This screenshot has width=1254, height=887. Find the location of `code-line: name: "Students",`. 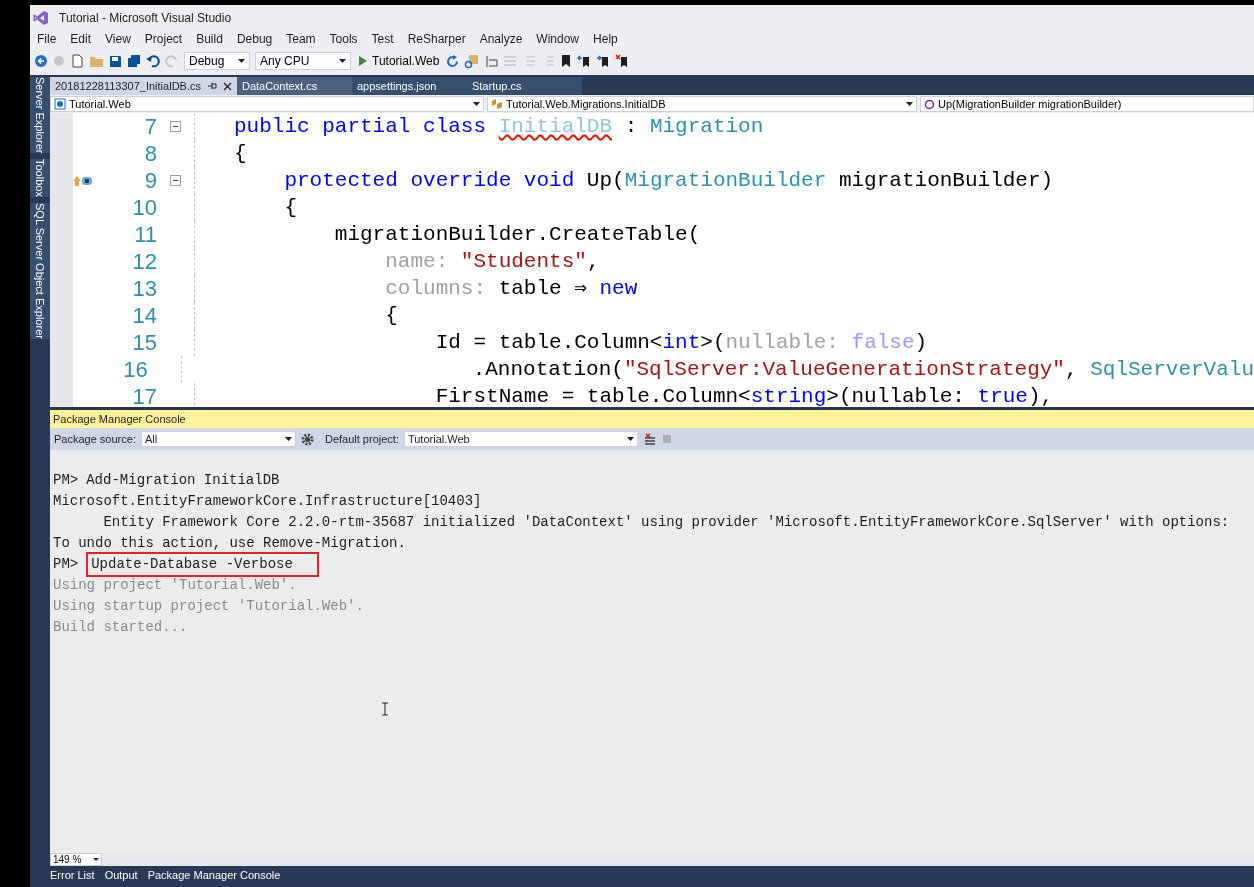

code-line: name: "Students", is located at coordinates (492, 262).